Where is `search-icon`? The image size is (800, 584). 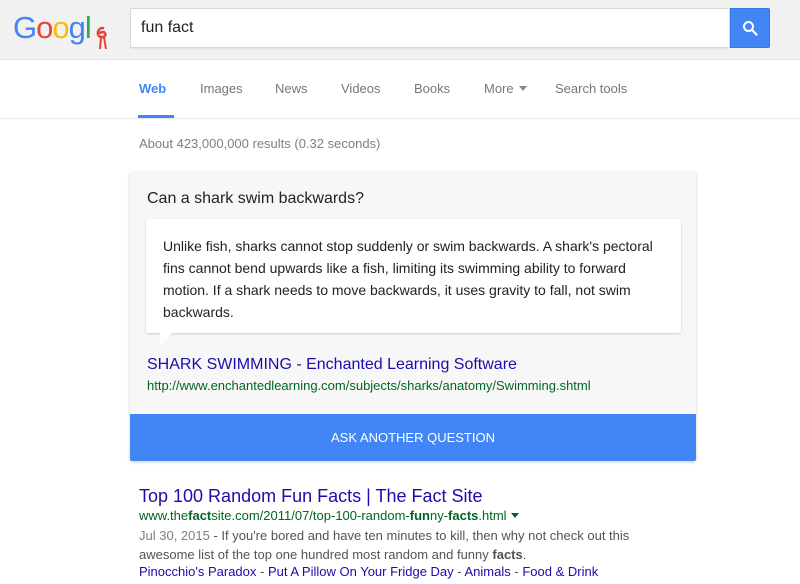 search-icon is located at coordinates (750, 28).